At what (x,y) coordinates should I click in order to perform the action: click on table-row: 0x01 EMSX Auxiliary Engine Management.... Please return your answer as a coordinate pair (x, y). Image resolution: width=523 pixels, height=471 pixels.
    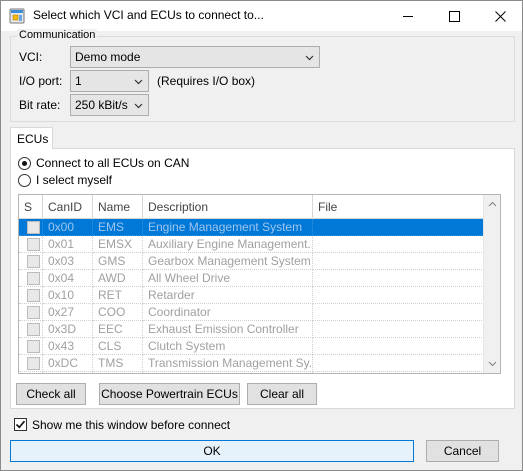
    Looking at the image, I should click on (253, 244).